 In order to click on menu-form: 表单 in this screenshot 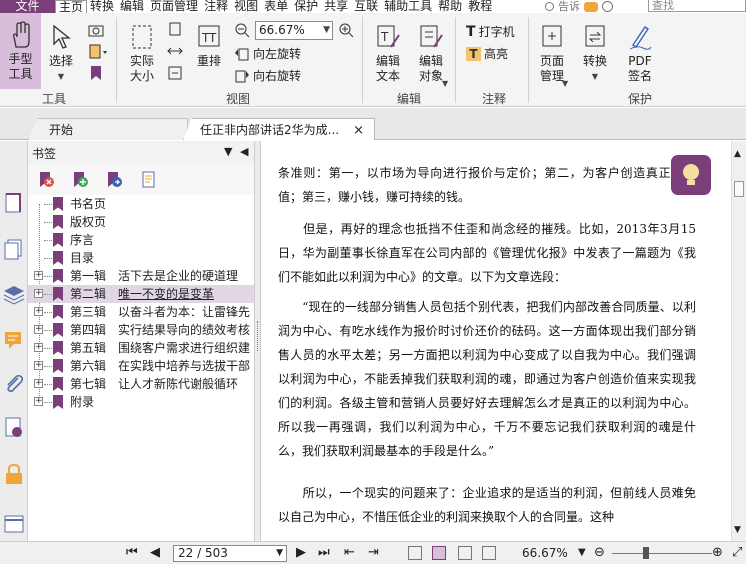, I will do `click(276, 6)`.